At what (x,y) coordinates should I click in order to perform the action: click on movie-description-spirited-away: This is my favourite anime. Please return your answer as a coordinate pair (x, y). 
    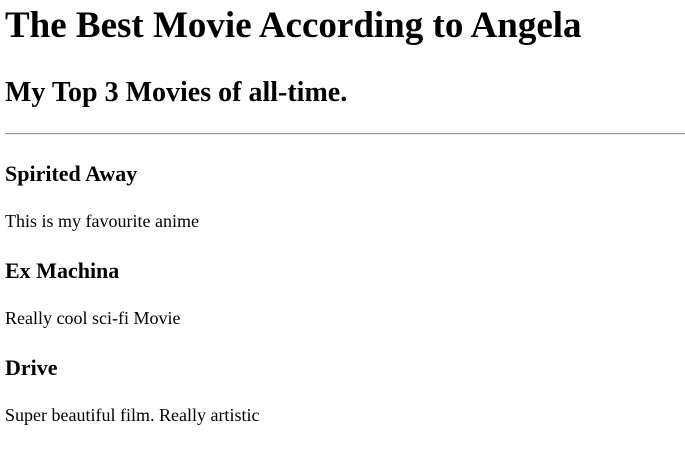
    Looking at the image, I should click on (102, 221).